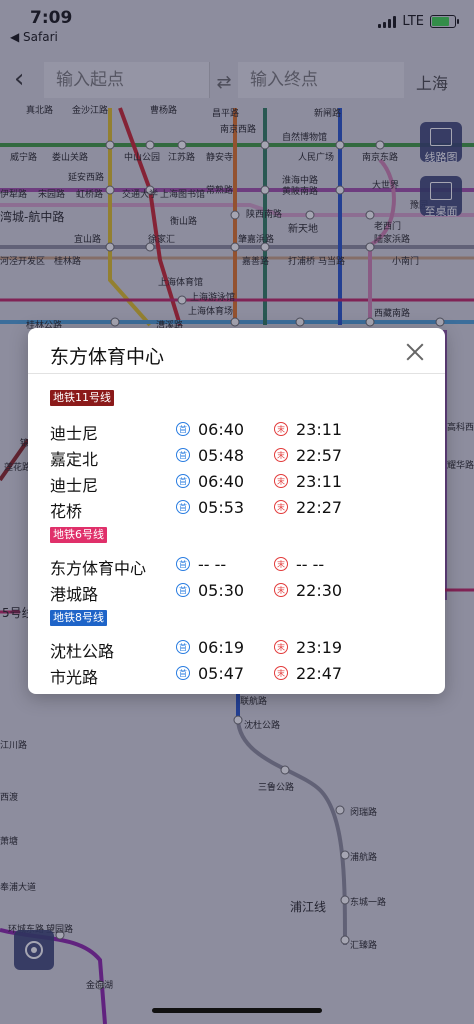 The width and height of the screenshot is (474, 1024). I want to click on first-train-time: 05:47, so click(221, 673).